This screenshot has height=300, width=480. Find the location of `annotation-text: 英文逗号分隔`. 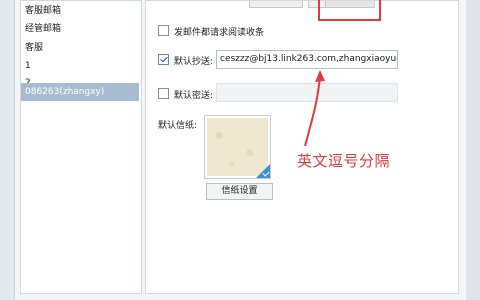

annotation-text: 英文逗号分隔 is located at coordinates (344, 161).